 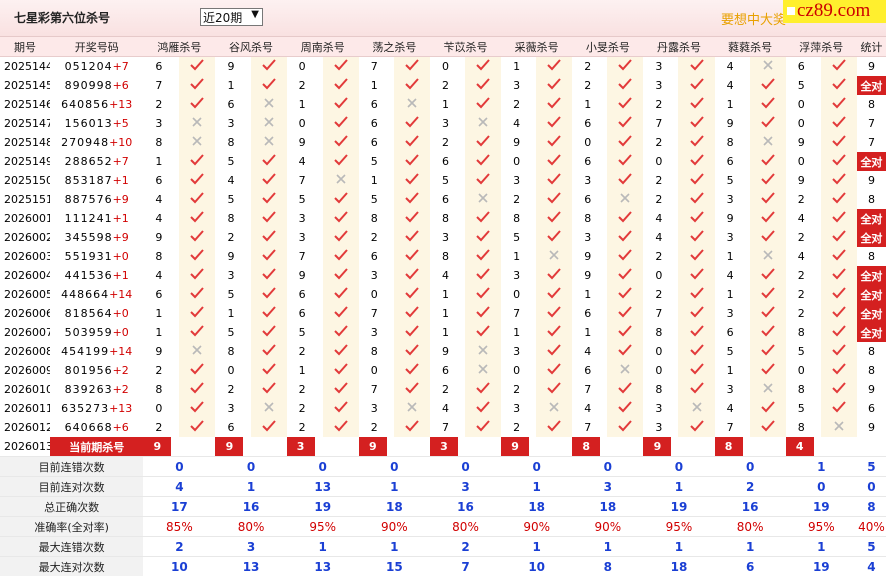 What do you see at coordinates (121, 123) in the screenshot?
I see `draw-last-digit: +5` at bounding box center [121, 123].